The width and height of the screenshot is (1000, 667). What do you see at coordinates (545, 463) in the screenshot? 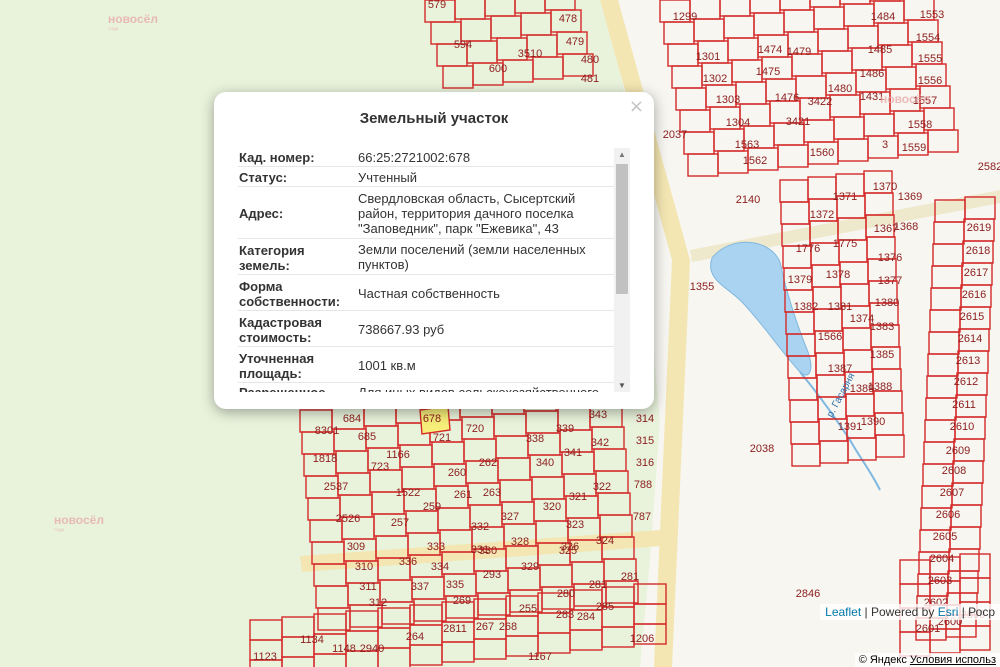
I see `parcel-number: 340` at bounding box center [545, 463].